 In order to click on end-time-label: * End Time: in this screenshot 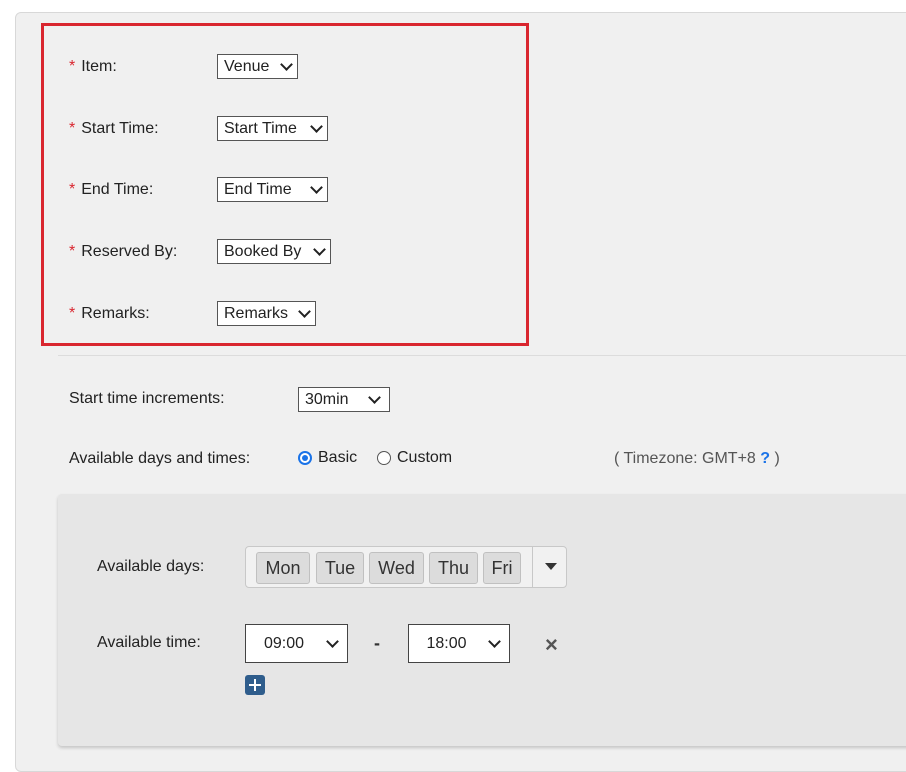, I will do `click(111, 189)`.